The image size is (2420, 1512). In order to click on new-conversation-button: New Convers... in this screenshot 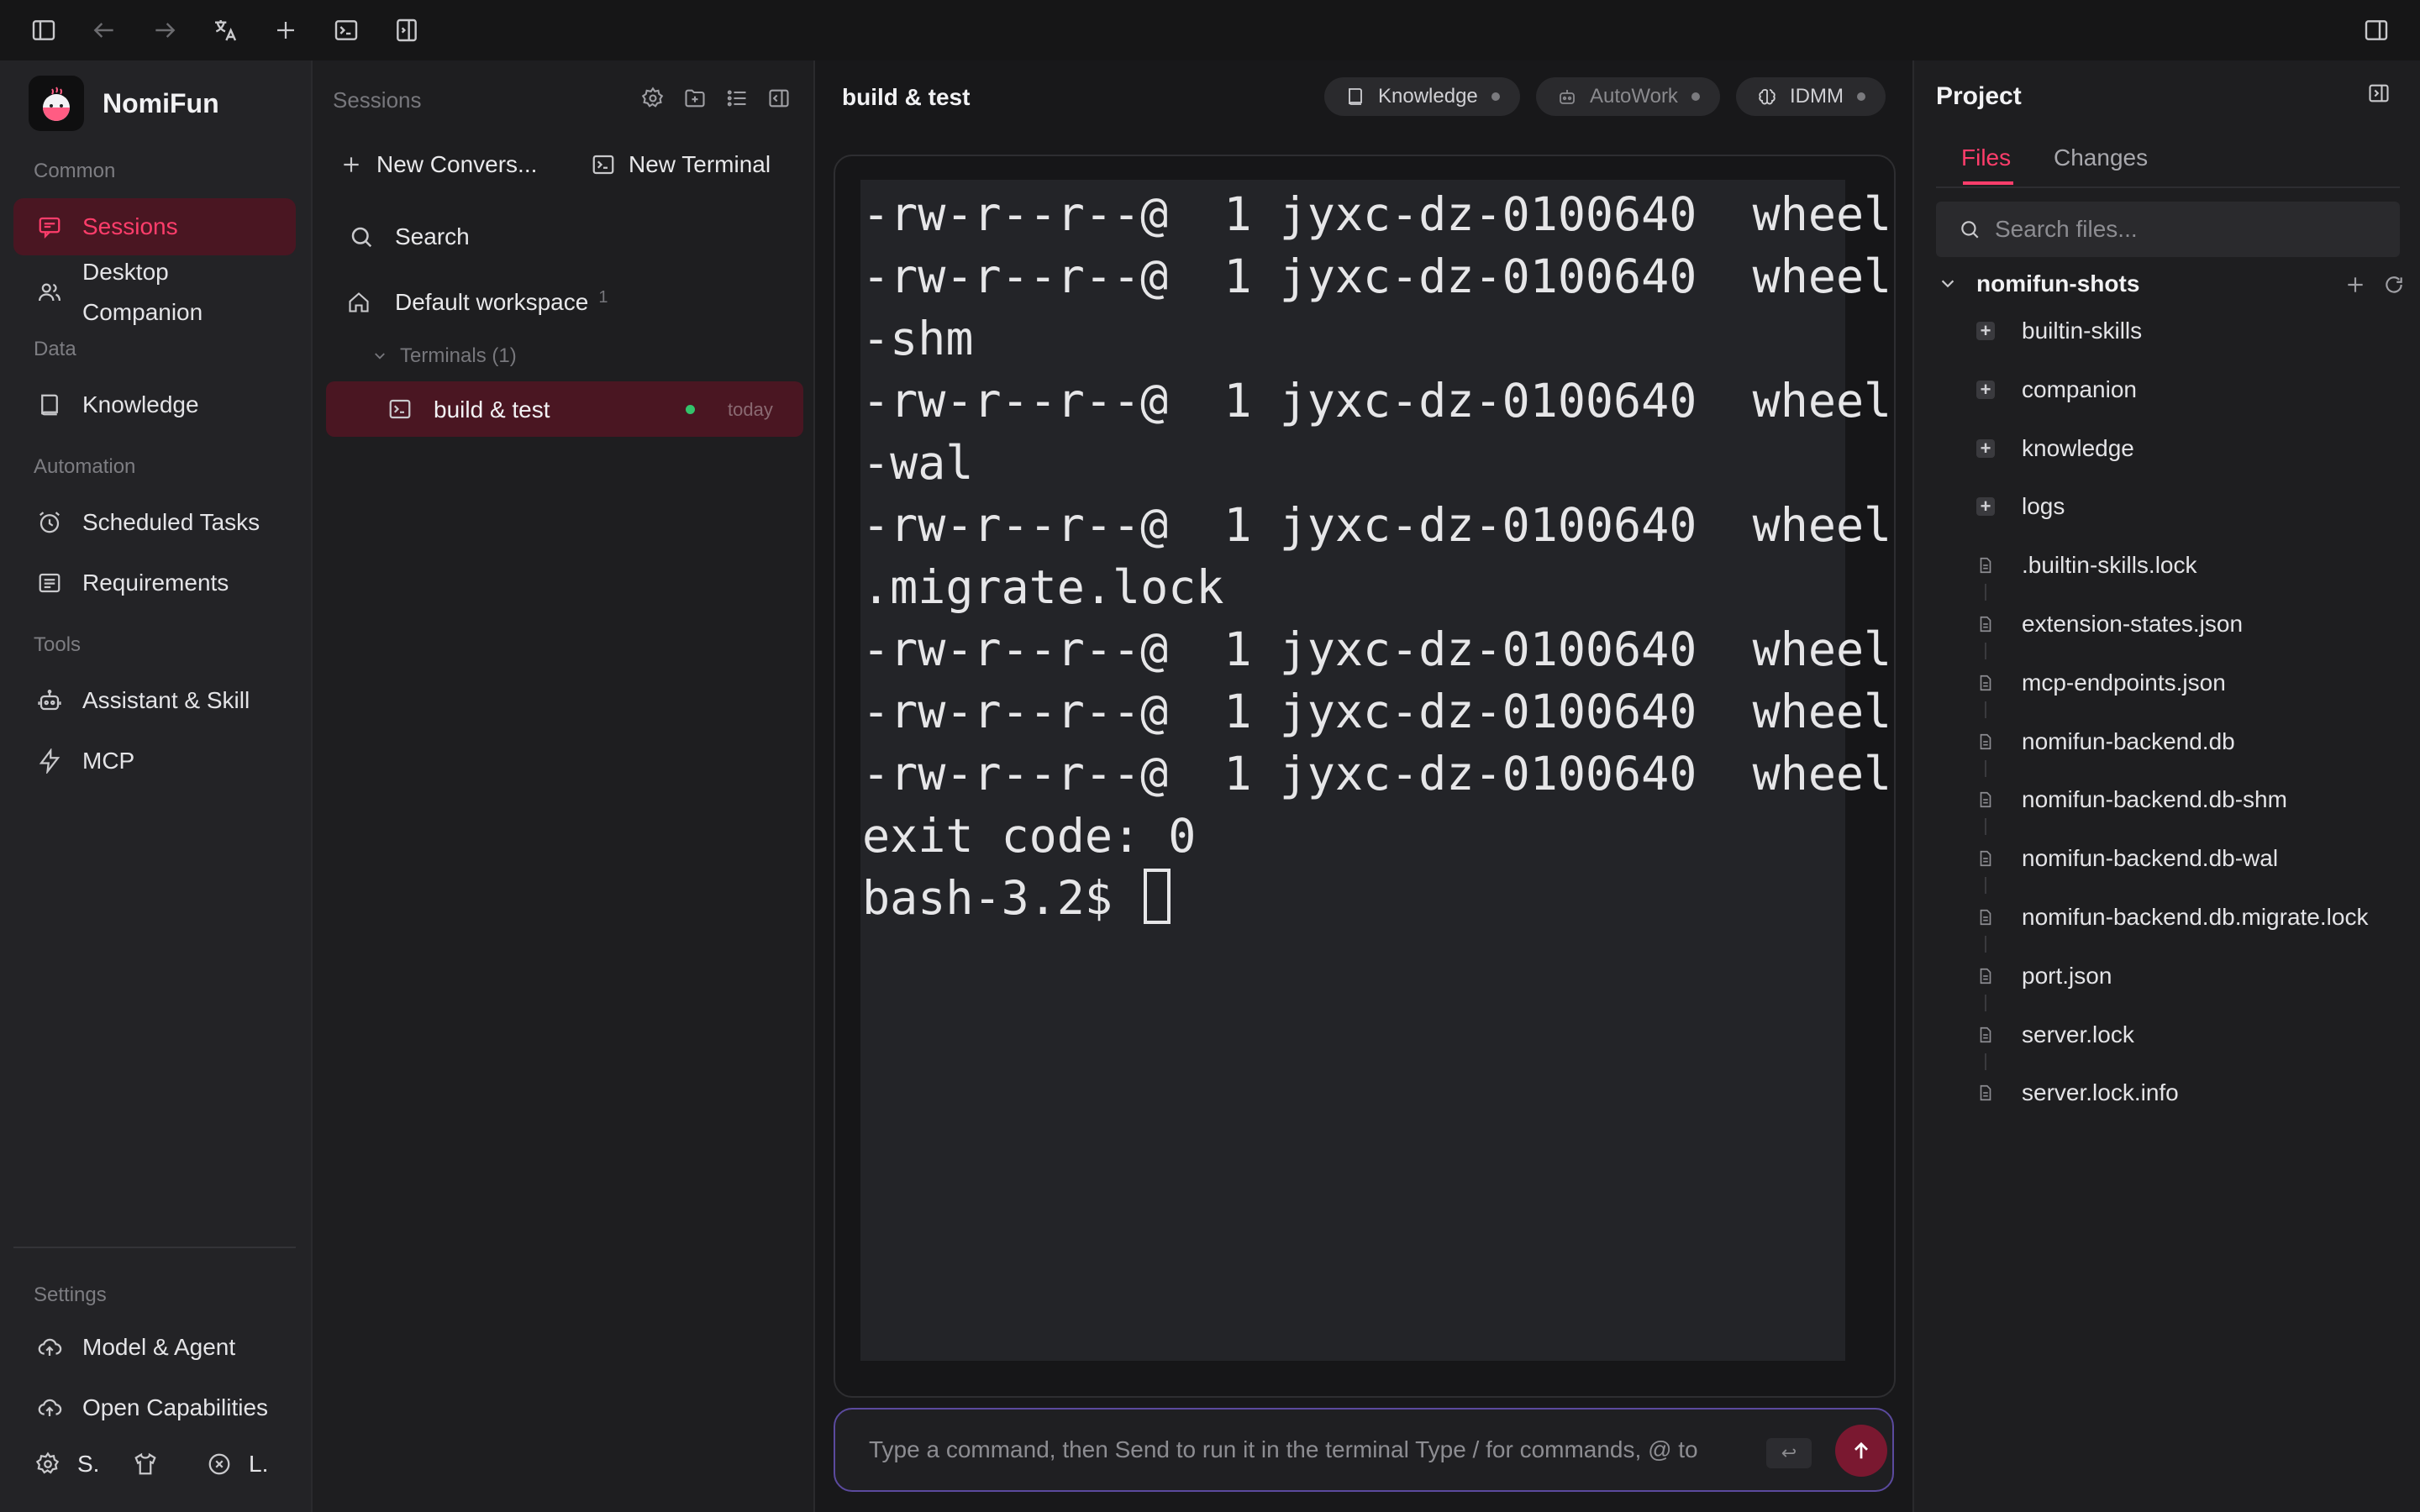, I will do `click(437, 164)`.